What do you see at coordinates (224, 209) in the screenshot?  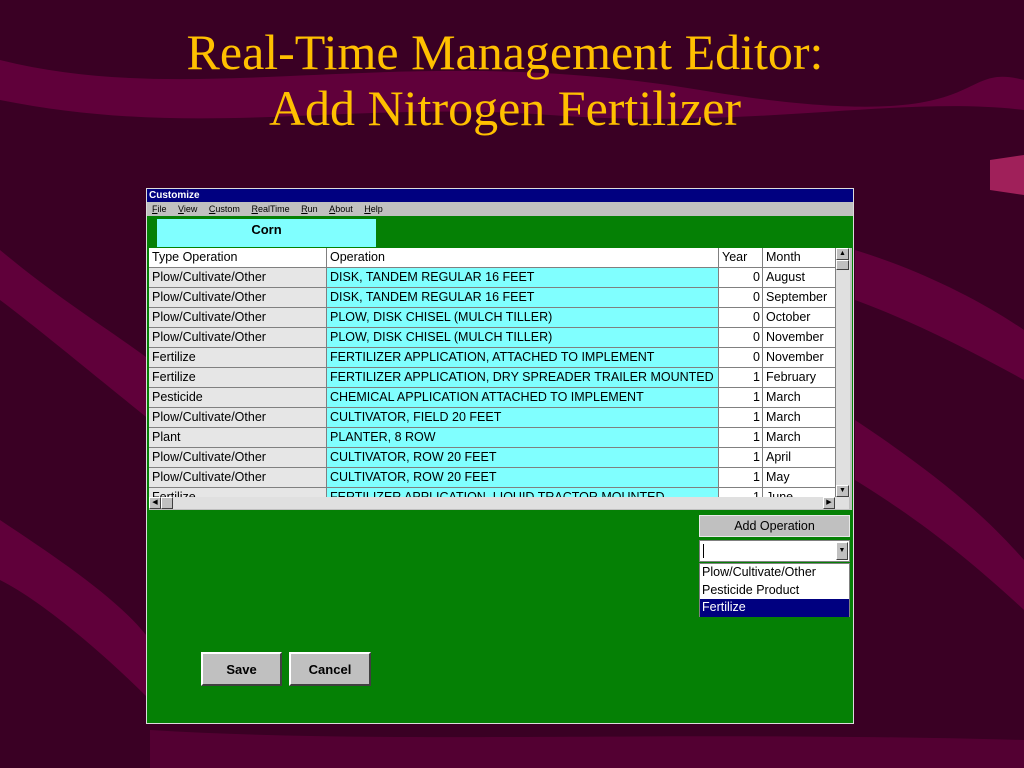 I see `menu-custom: Custom` at bounding box center [224, 209].